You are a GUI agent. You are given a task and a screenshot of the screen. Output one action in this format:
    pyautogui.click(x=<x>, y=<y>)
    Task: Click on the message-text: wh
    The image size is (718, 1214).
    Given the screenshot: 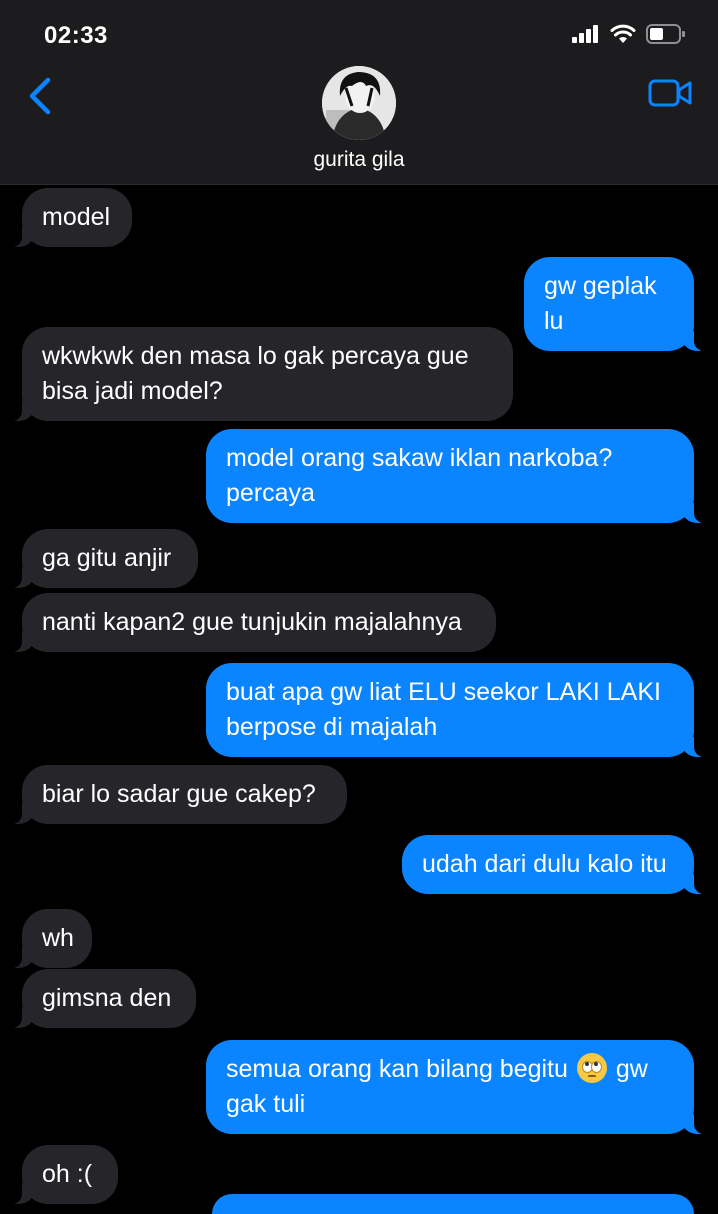 What is the action you would take?
    pyautogui.click(x=58, y=938)
    